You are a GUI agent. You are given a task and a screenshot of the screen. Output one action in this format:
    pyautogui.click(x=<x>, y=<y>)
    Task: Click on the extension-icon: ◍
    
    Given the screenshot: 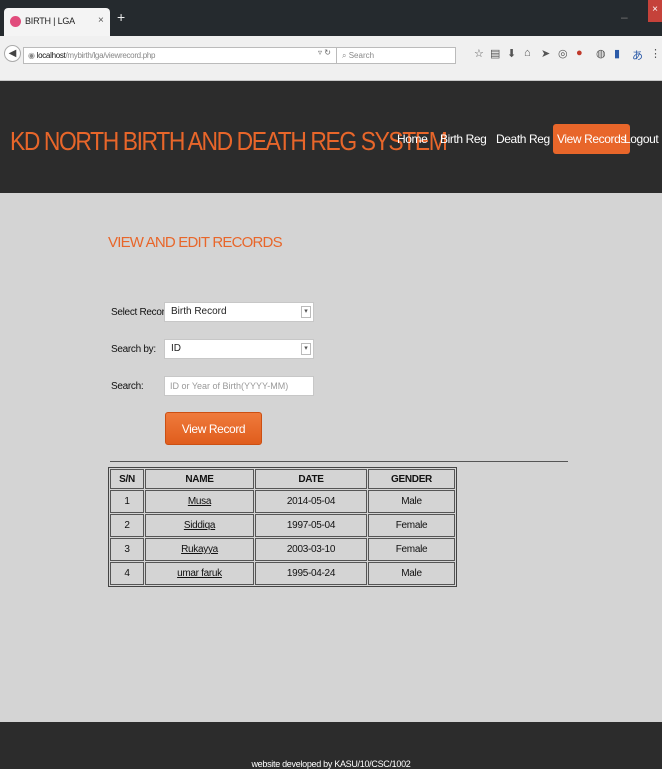 What is the action you would take?
    pyautogui.click(x=601, y=53)
    